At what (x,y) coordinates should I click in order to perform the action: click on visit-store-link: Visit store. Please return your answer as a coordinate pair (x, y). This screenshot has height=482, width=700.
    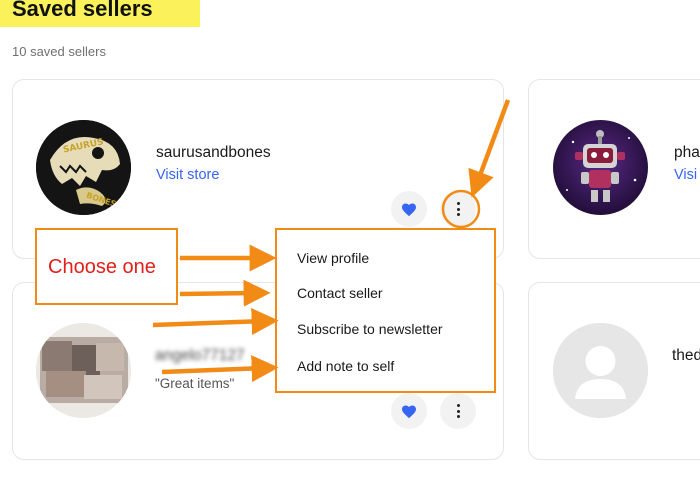
    Looking at the image, I should click on (187, 175).